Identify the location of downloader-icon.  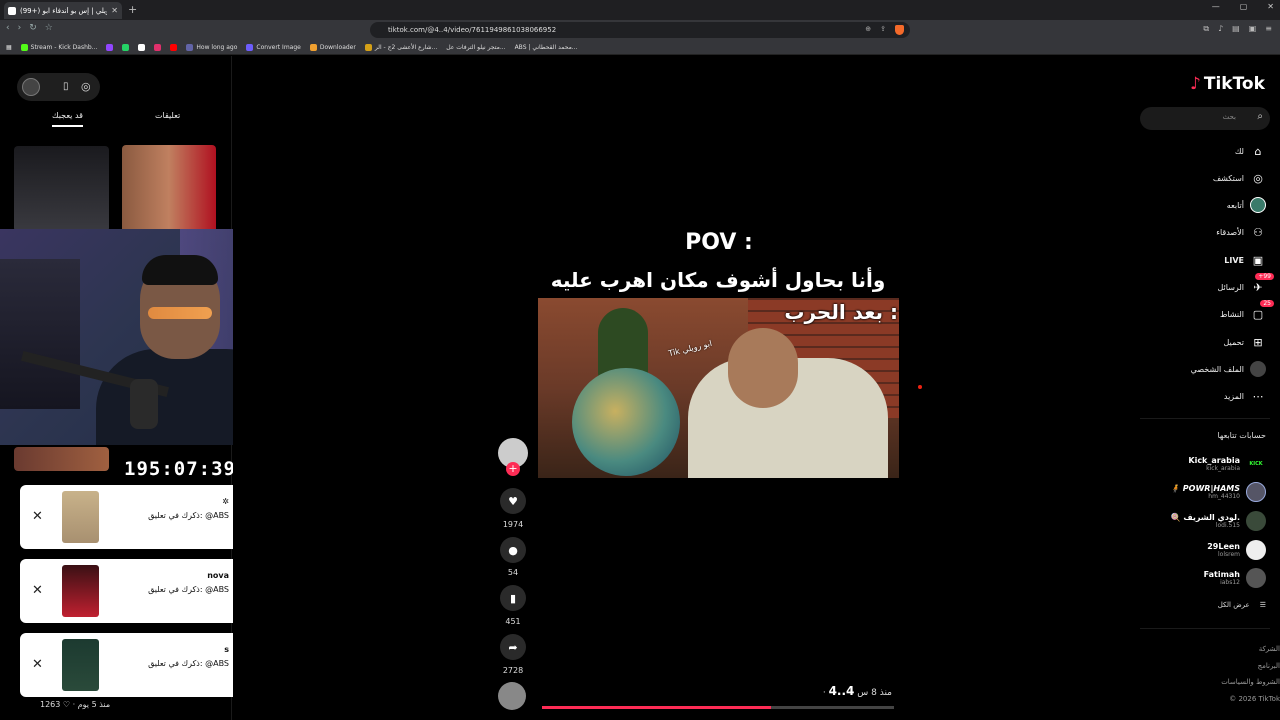
(313, 47).